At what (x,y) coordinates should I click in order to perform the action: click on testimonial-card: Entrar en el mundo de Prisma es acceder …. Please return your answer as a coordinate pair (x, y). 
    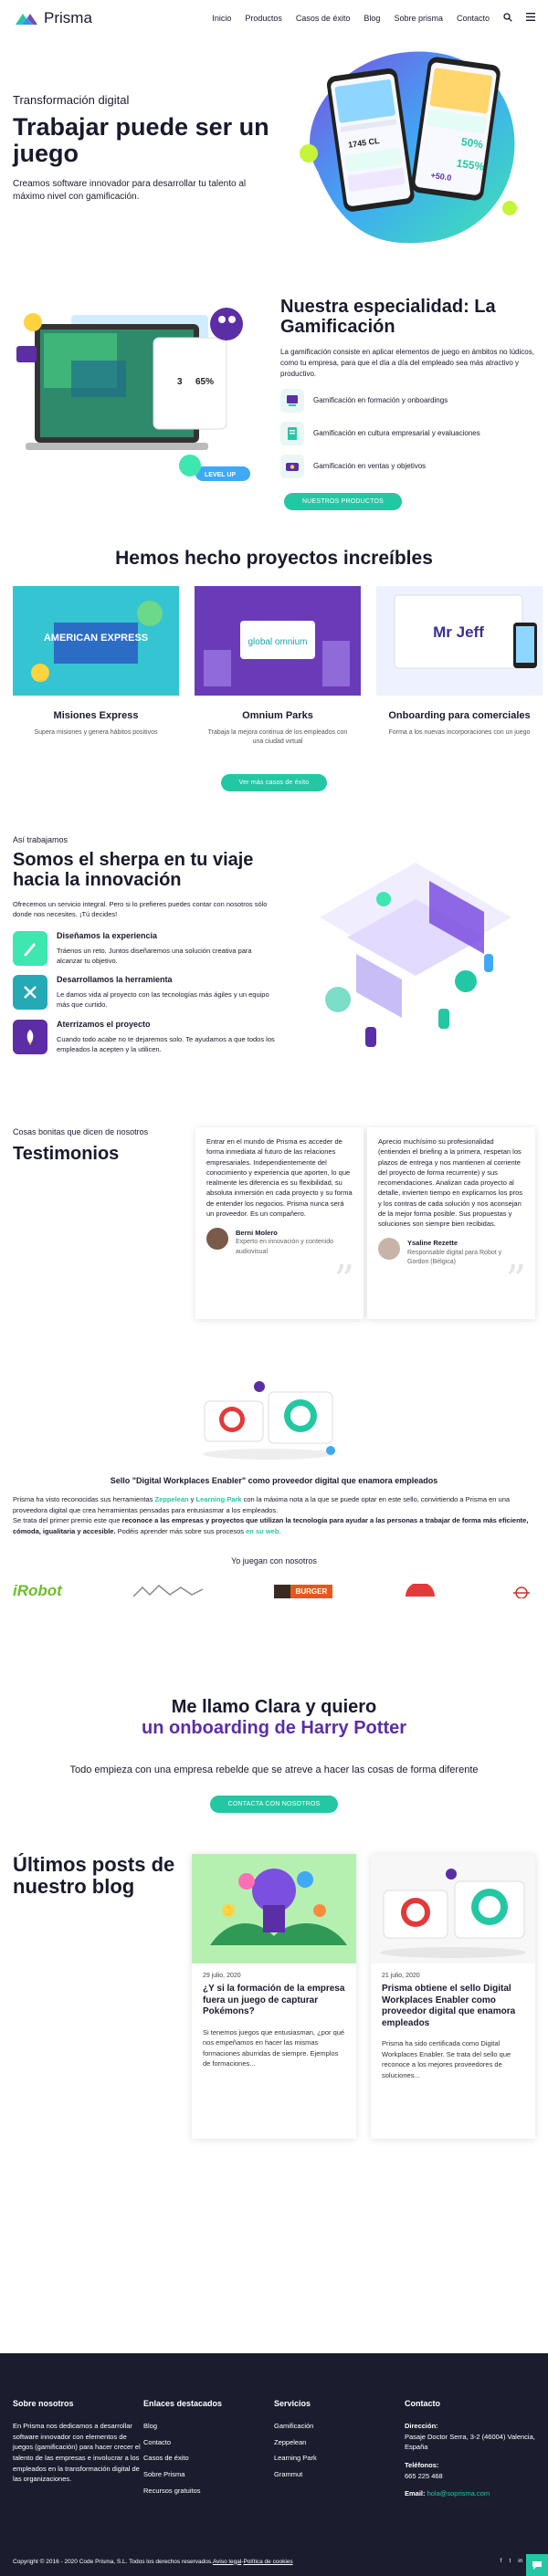
    Looking at the image, I should click on (279, 1223).